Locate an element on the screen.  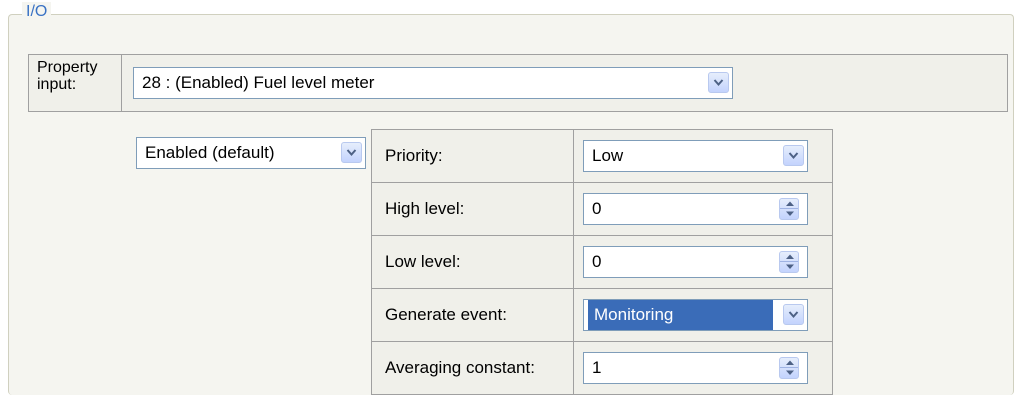
priority-row: Priority: Low is located at coordinates (602, 156).